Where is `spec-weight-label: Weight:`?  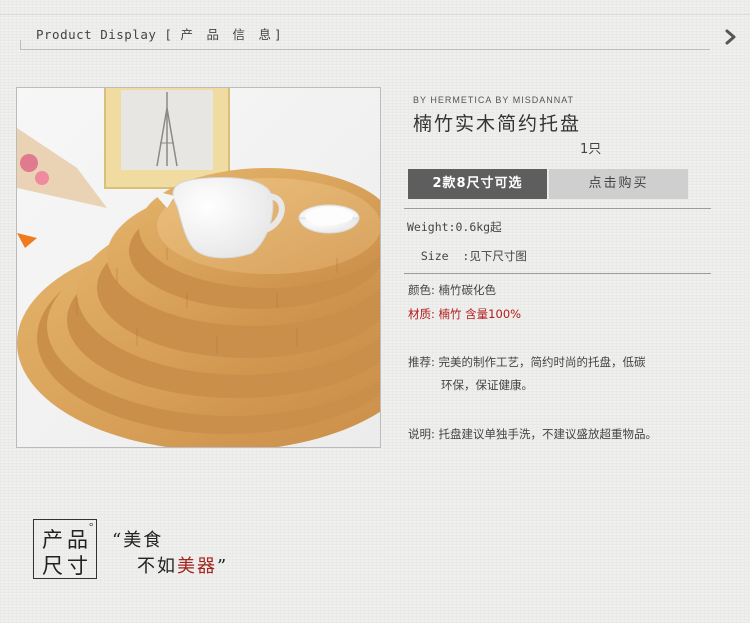
spec-weight-label: Weight: is located at coordinates (431, 227).